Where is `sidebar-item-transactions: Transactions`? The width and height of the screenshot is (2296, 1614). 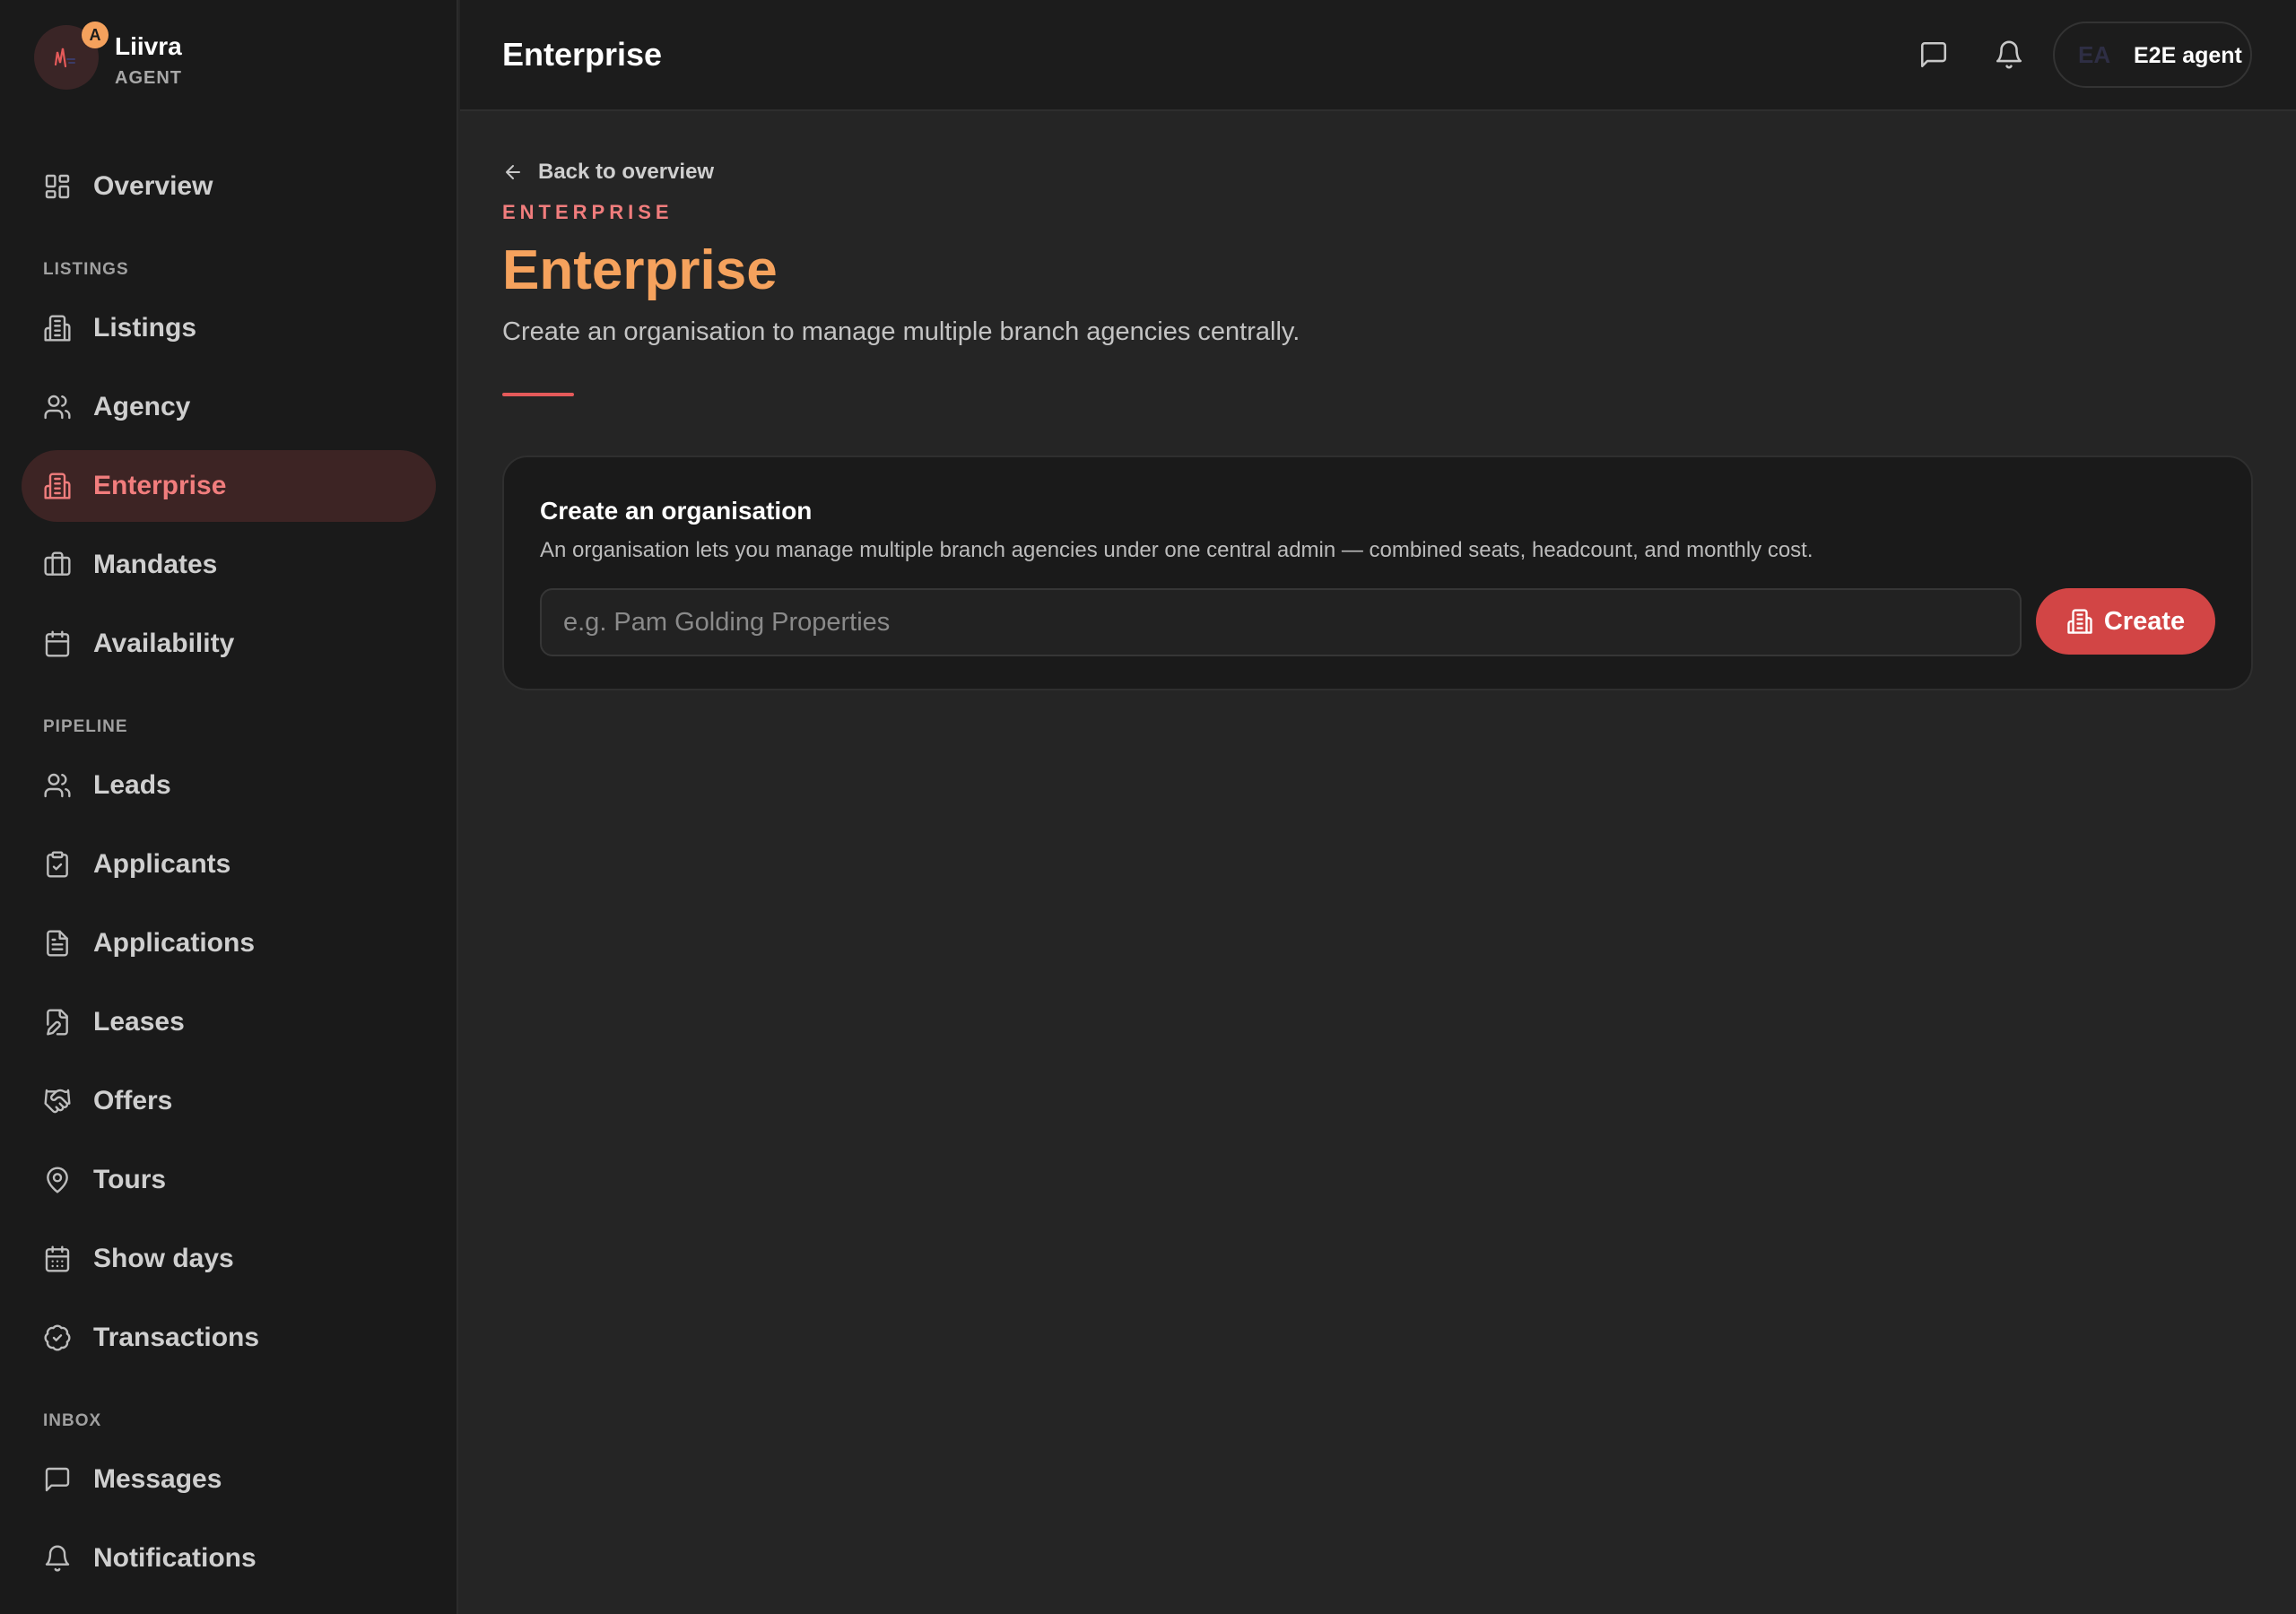 sidebar-item-transactions: Transactions is located at coordinates (229, 1338).